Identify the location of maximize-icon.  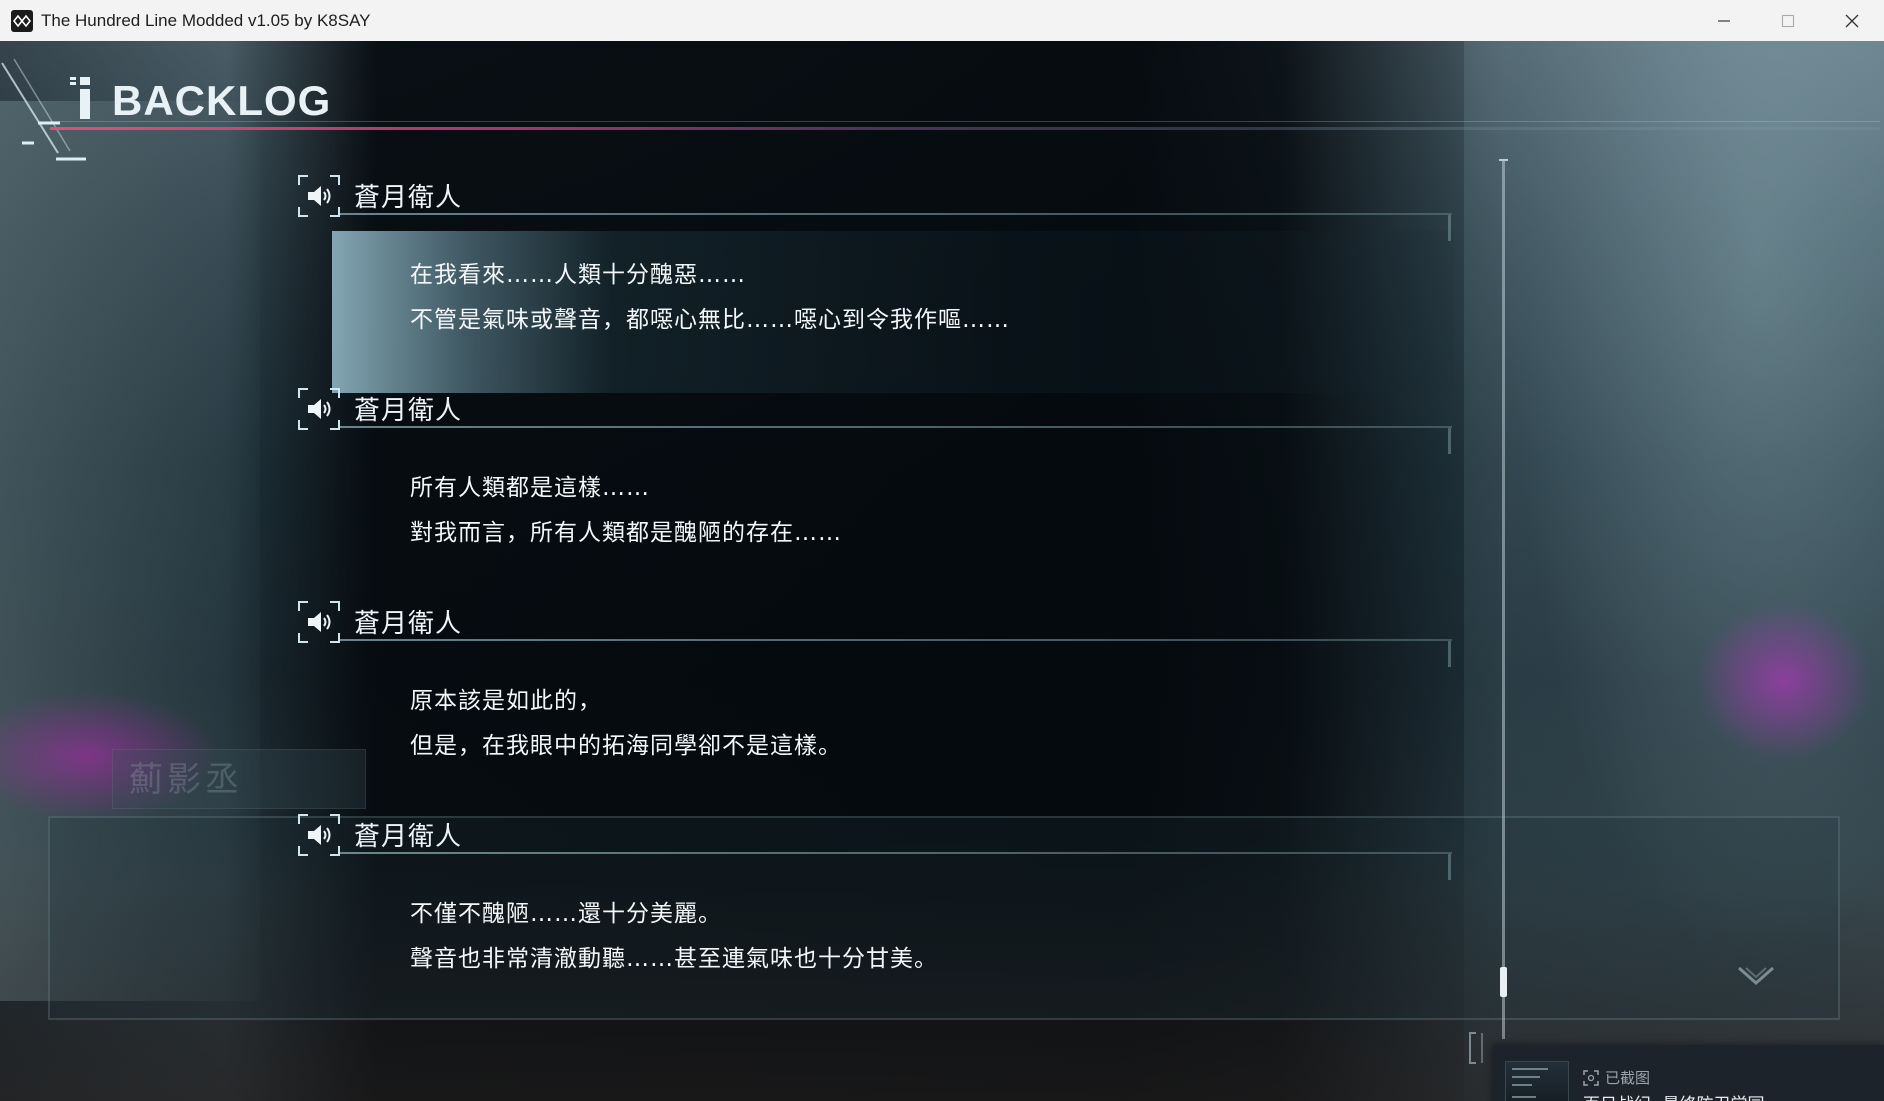
(1788, 20).